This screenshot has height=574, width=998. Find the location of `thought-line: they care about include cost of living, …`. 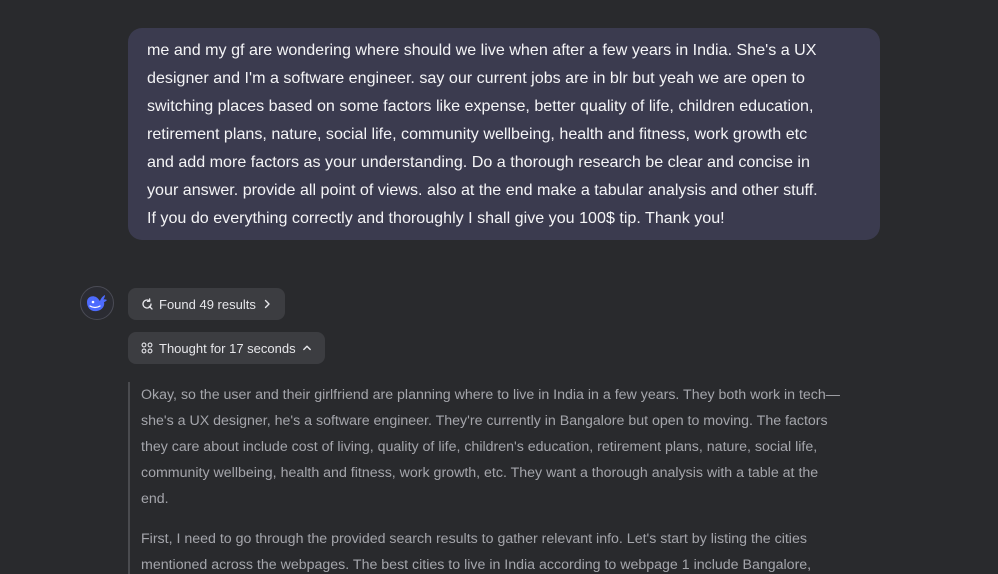

thought-line: they care about include cost of living, … is located at coordinates (479, 447).